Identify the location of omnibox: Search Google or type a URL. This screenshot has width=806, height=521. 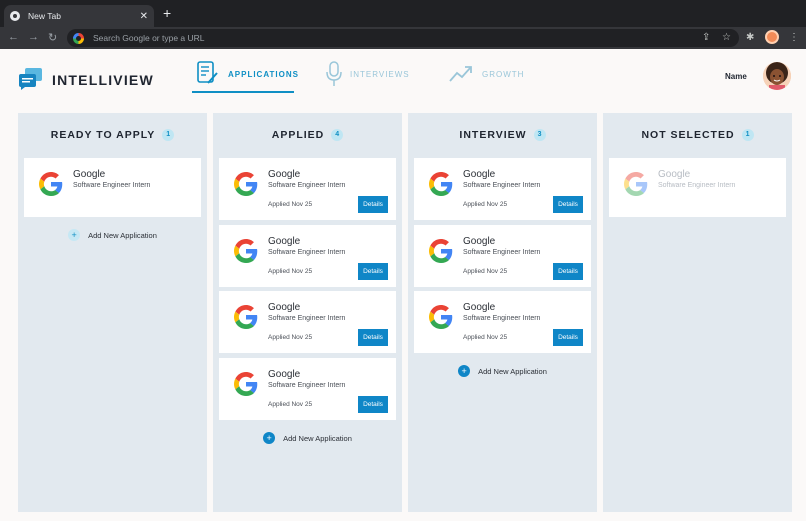
(403, 38).